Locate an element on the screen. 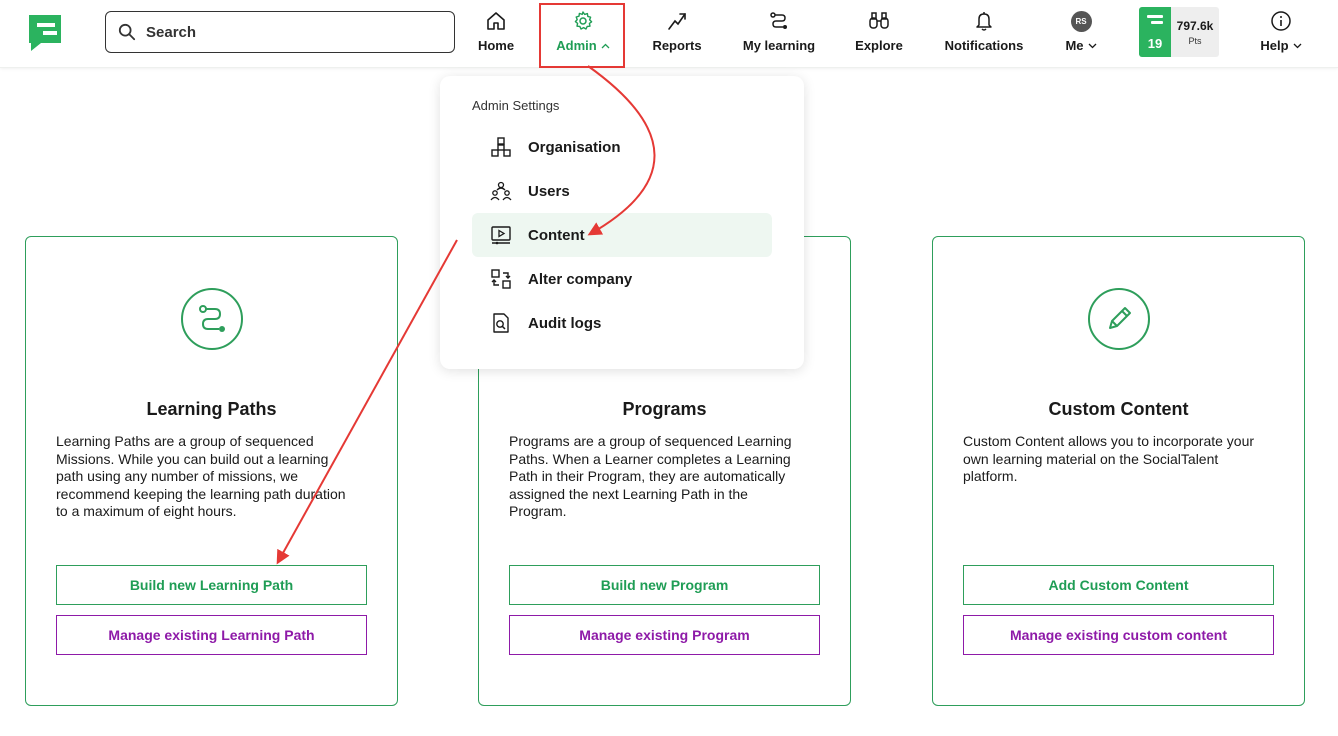  nav-home: Home is located at coordinates (496, 34).